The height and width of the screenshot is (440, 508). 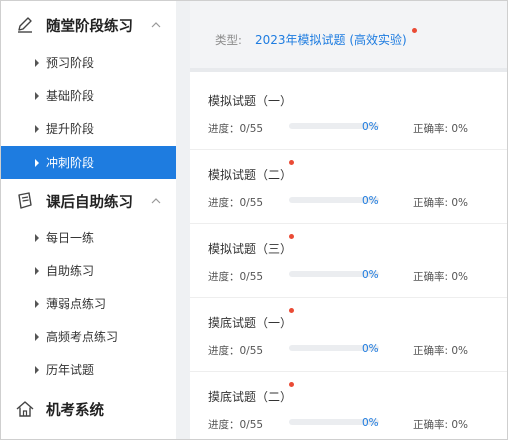 What do you see at coordinates (183, 220) in the screenshot?
I see `divider-band` at bounding box center [183, 220].